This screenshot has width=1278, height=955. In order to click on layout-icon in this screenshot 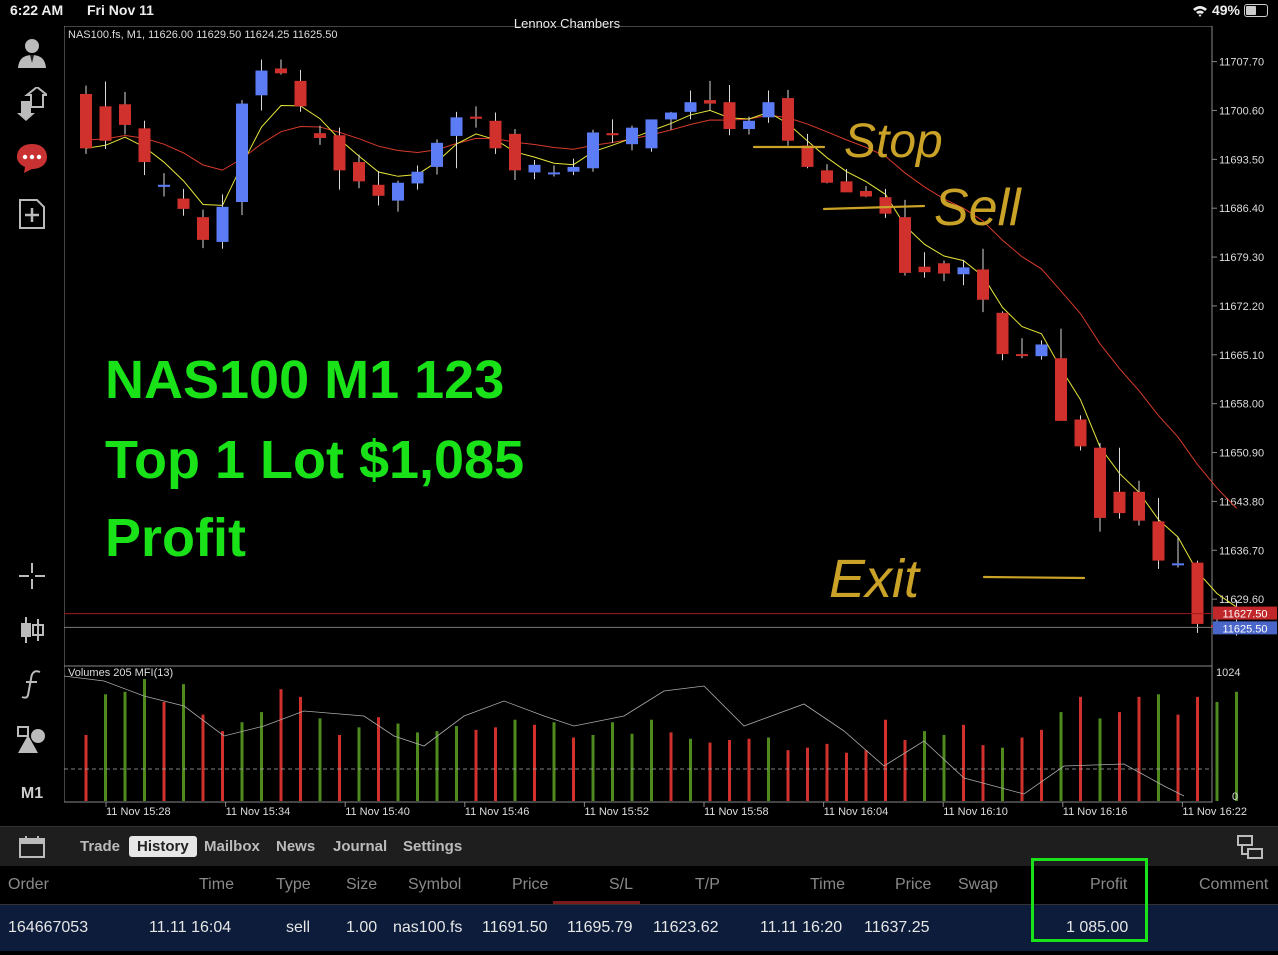, I will do `click(1250, 849)`.